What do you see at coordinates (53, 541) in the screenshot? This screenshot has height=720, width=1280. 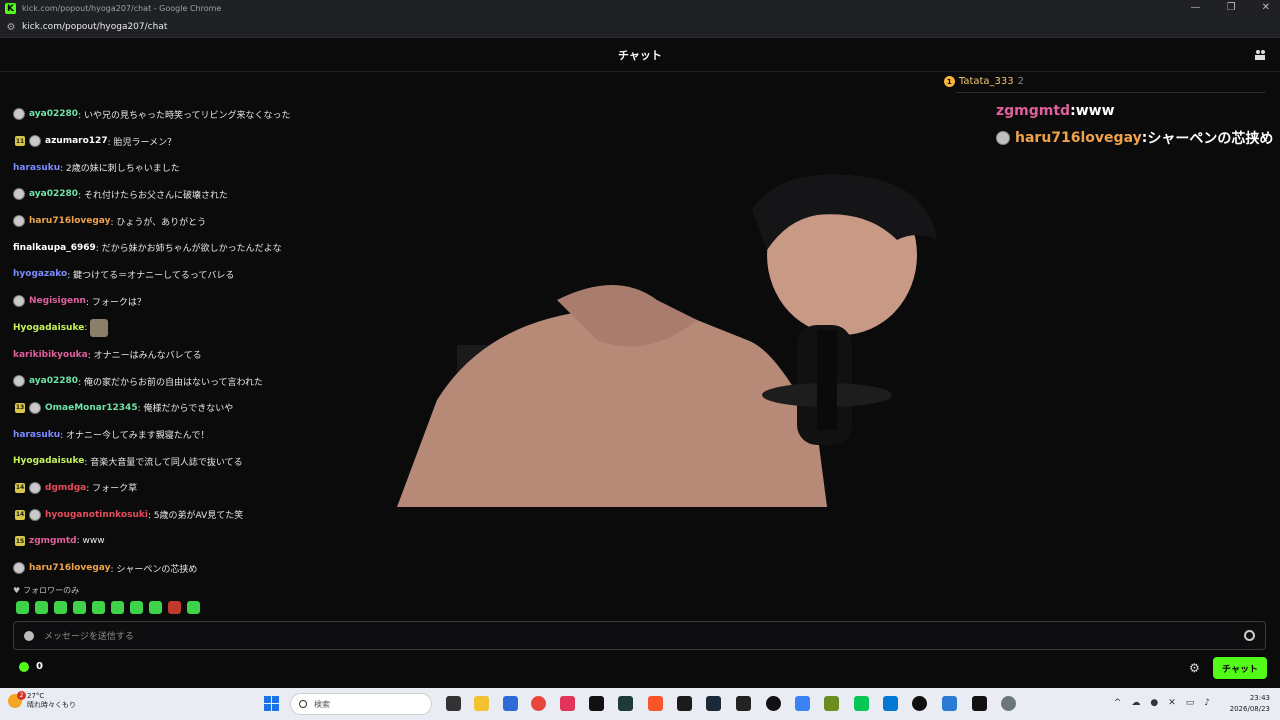 I see `message-username: zgmgmtd` at bounding box center [53, 541].